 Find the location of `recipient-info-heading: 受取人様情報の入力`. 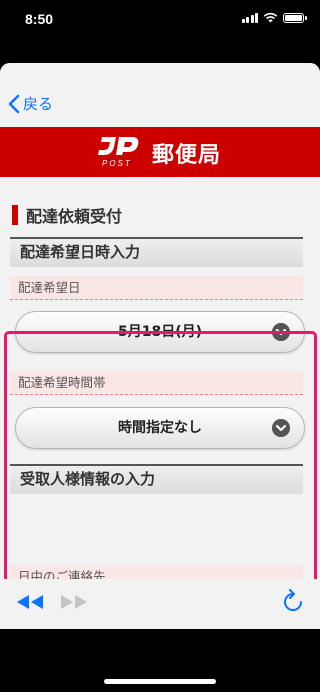

recipient-info-heading: 受取人様情報の入力 is located at coordinates (156, 479).